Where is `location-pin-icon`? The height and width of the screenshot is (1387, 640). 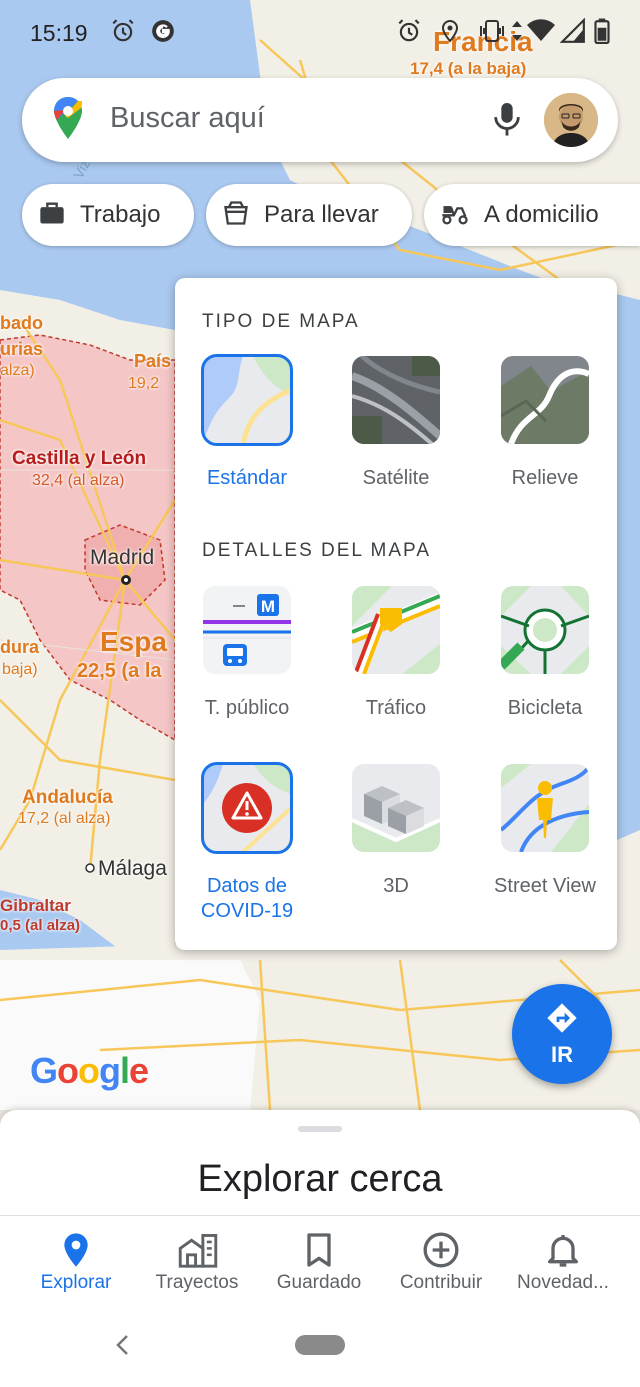
location-pin-icon is located at coordinates (76, 1250).